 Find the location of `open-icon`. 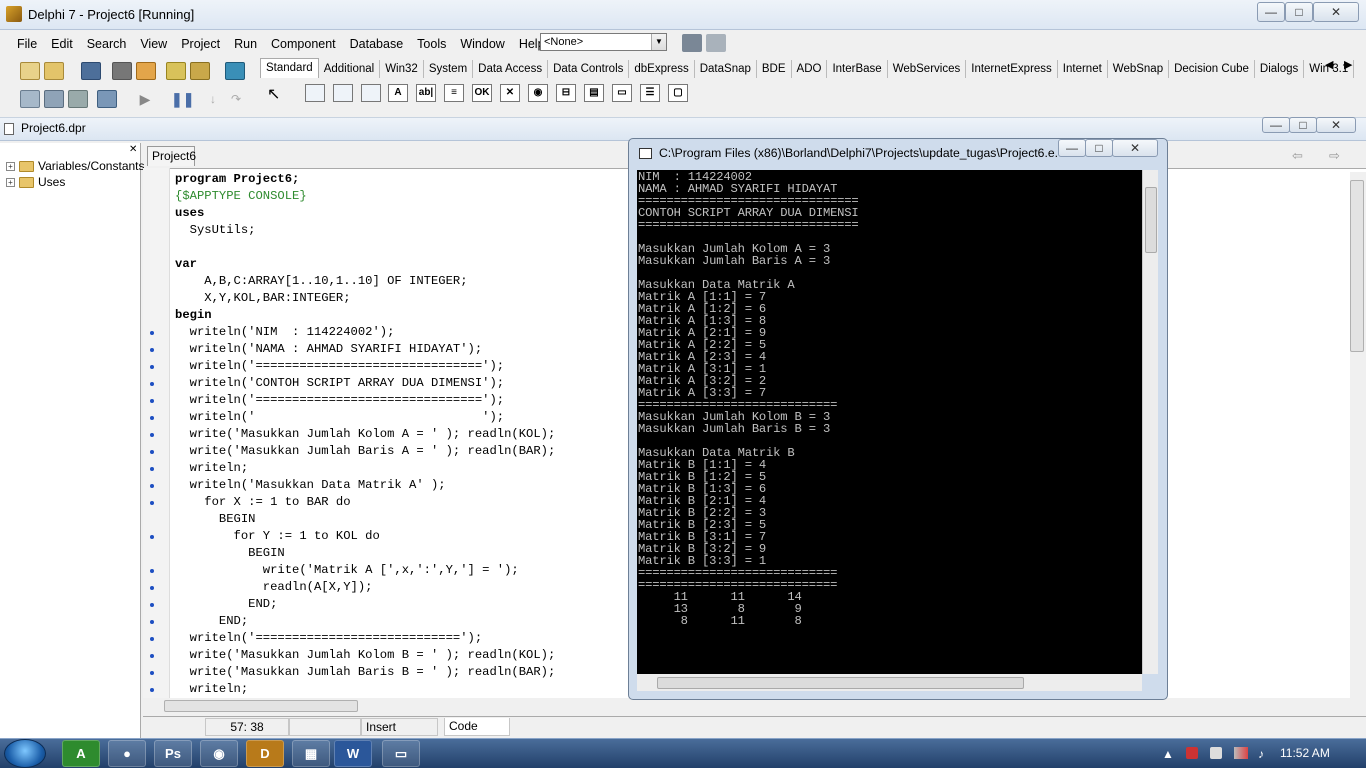

open-icon is located at coordinates (54, 71).